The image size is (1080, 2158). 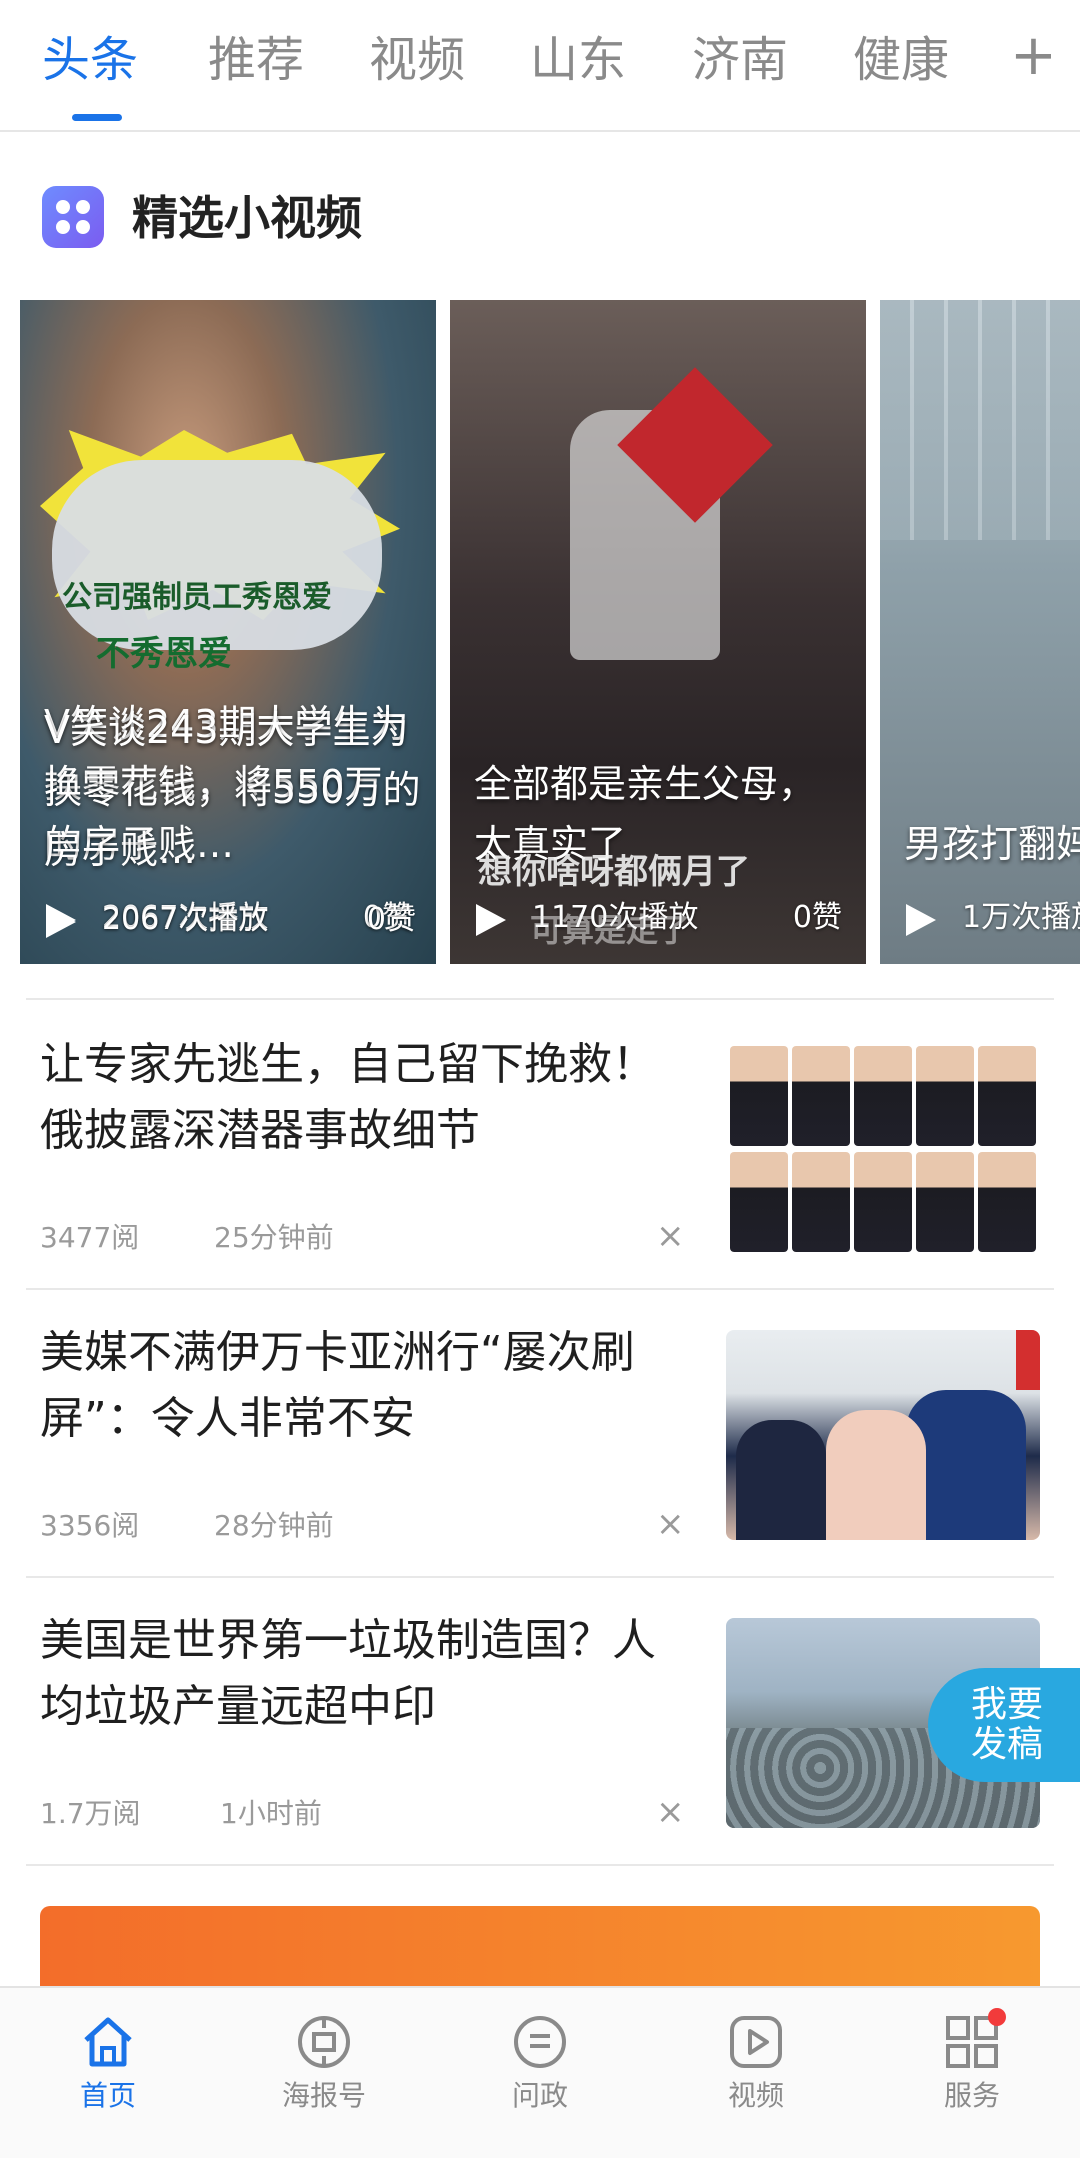 I want to click on background-scene, so click(x=980, y=420).